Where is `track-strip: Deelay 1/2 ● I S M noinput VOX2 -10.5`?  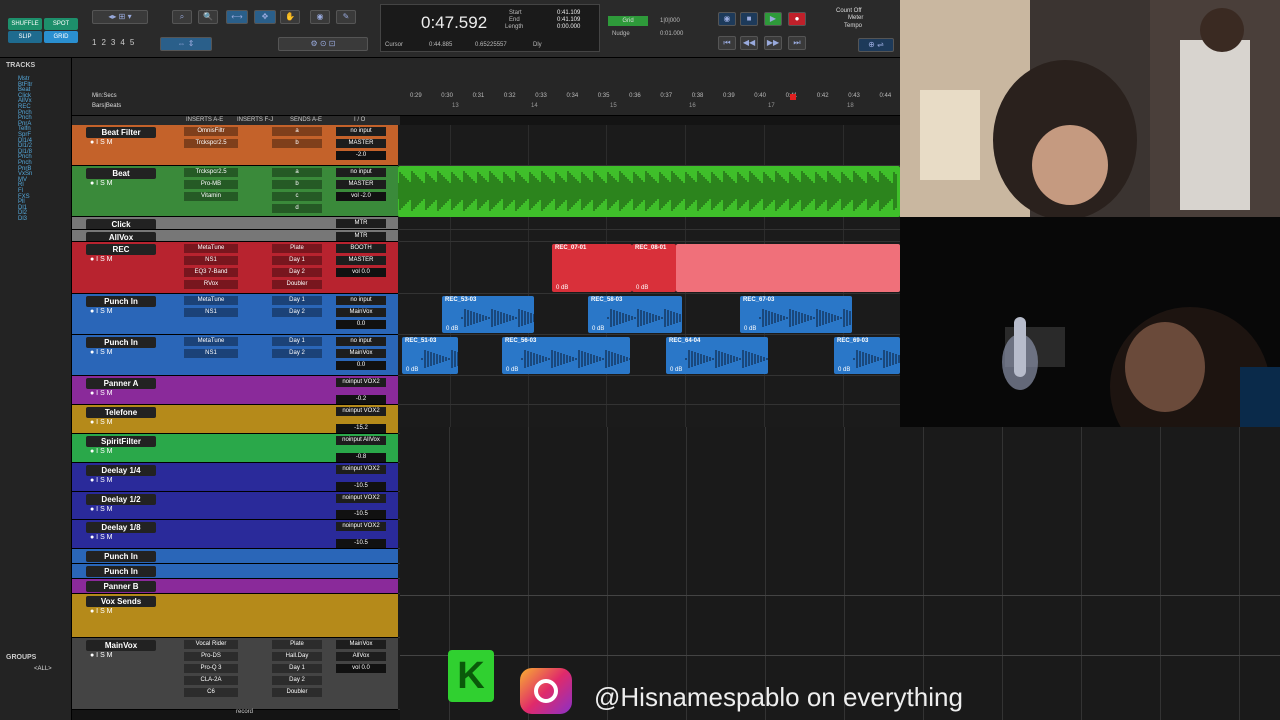 track-strip: Deelay 1/2 ● I S M noinput VOX2 -10.5 is located at coordinates (235, 506).